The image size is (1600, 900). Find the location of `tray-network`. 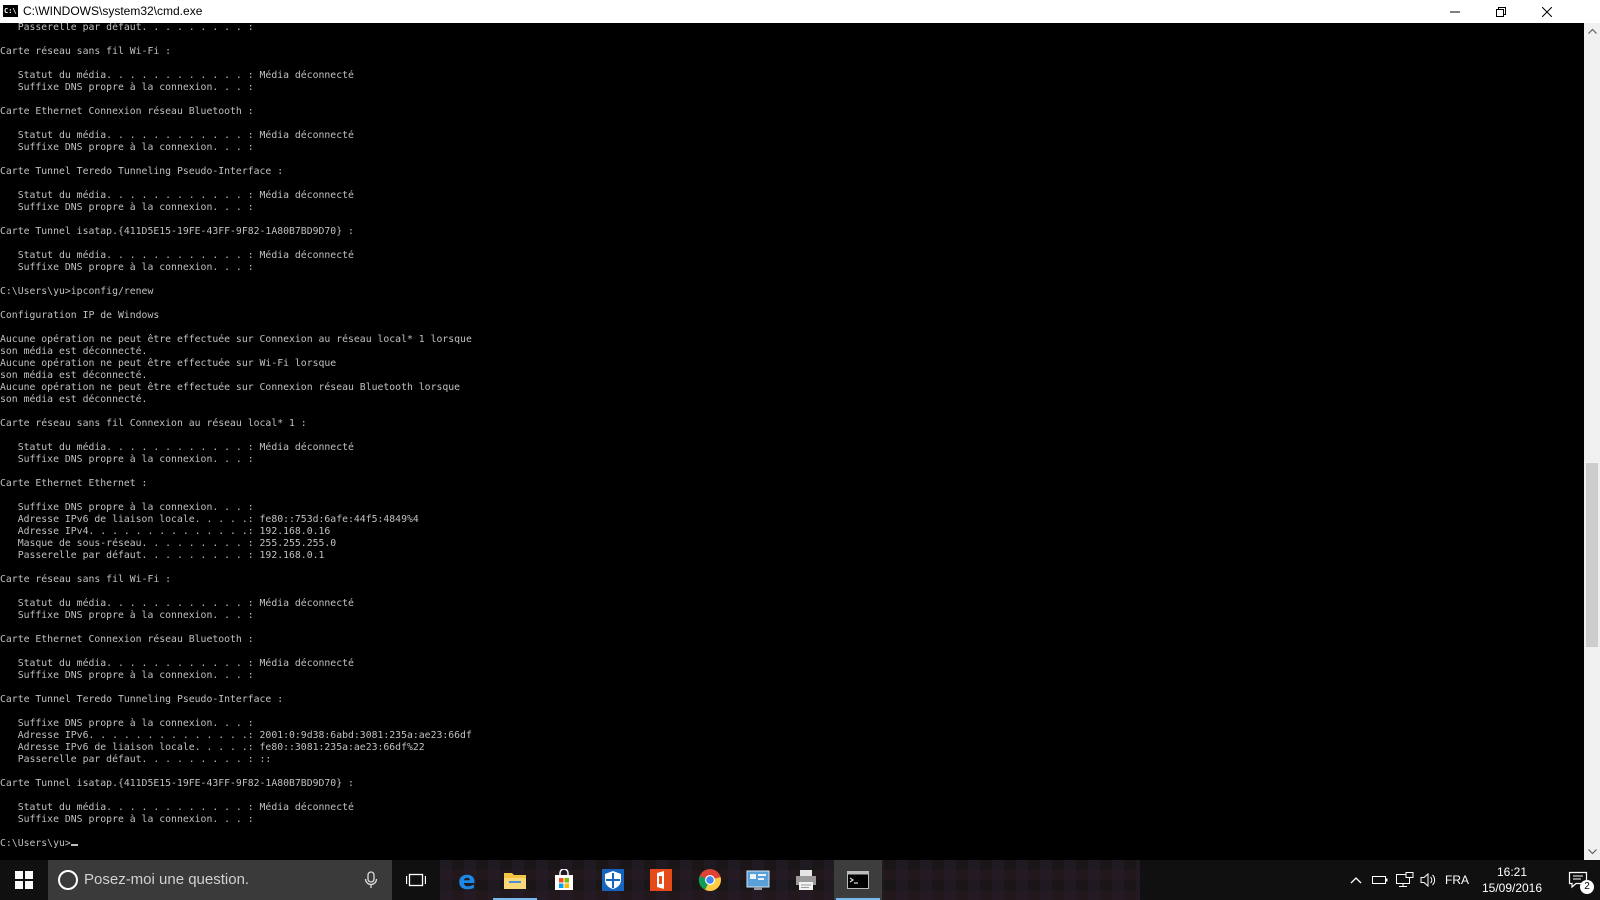

tray-network is located at coordinates (1405, 880).